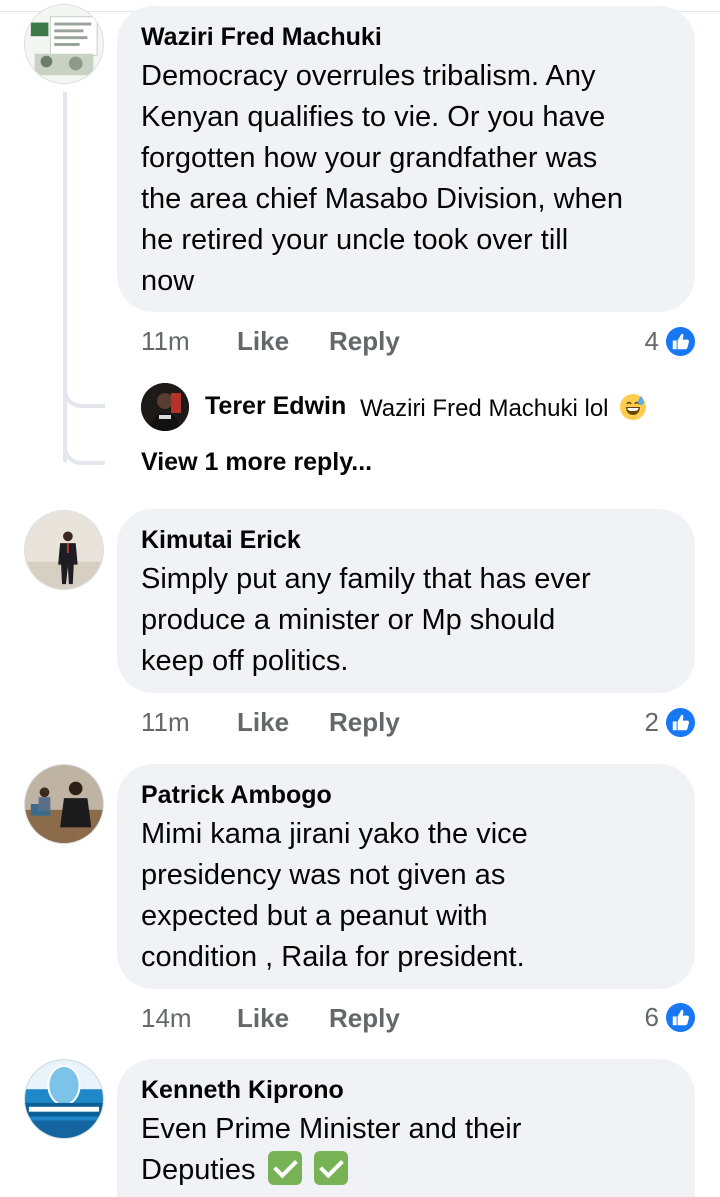 This screenshot has width=720, height=1197. I want to click on text-line: Simply put any family that has ever, so click(366, 579).